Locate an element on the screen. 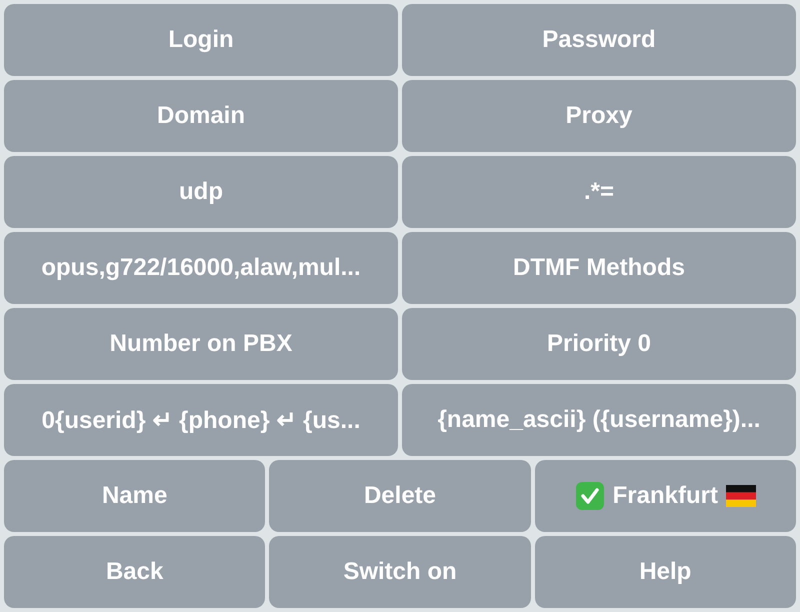  keyboard-button: DTMF Methods is located at coordinates (599, 268).